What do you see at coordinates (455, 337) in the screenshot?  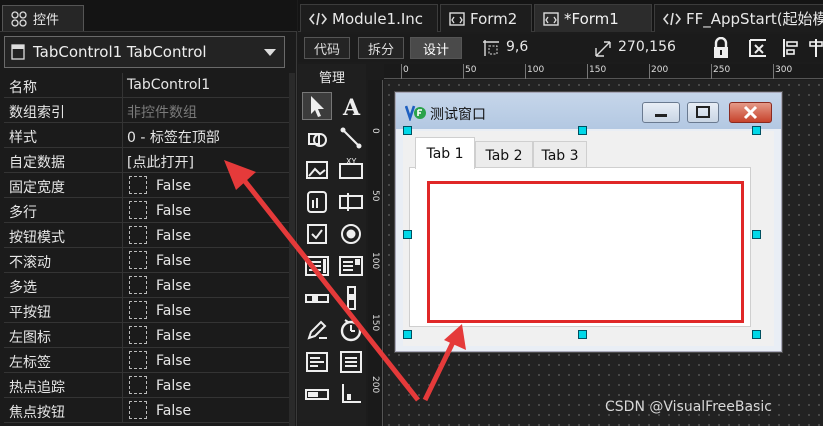 I see `arrow-head` at bounding box center [455, 337].